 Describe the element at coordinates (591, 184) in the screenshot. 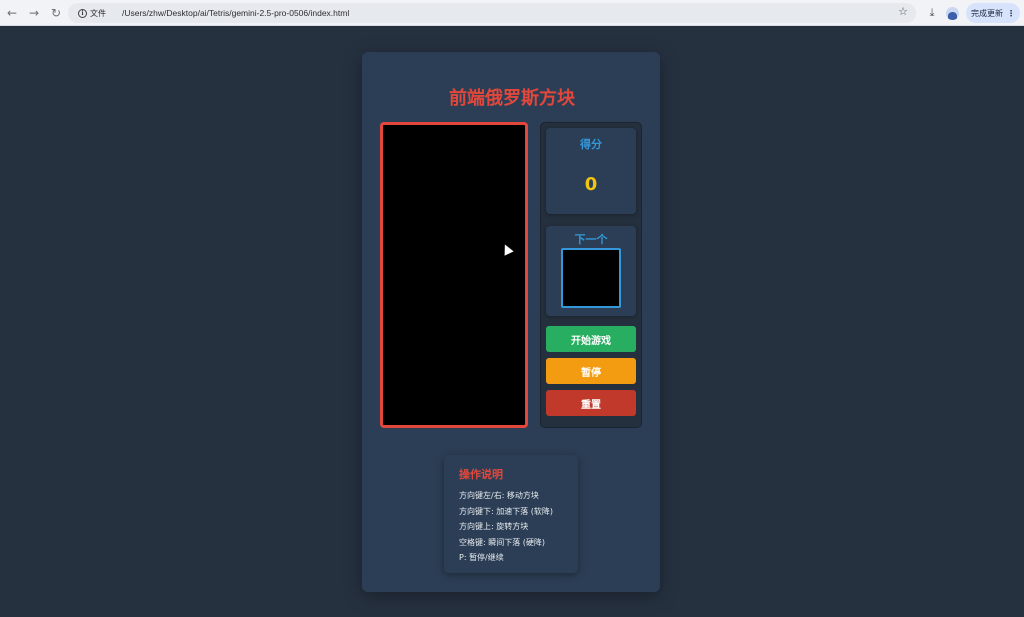

I see `score-value: 0` at that location.